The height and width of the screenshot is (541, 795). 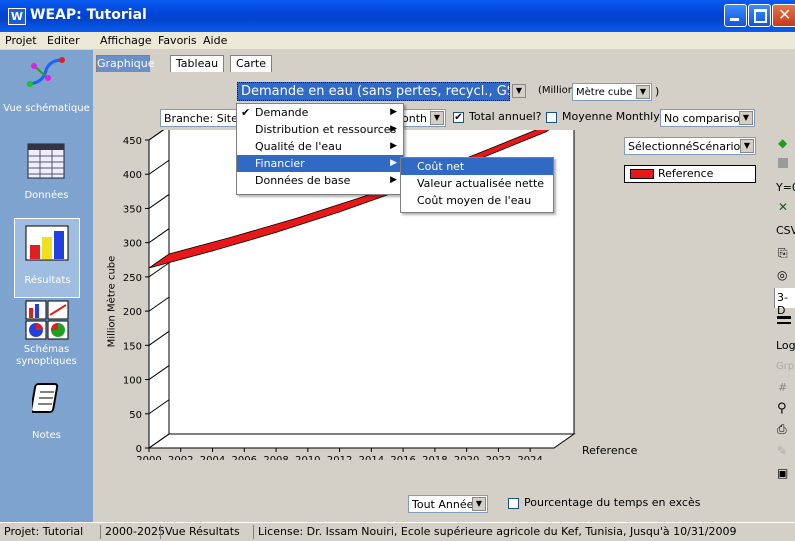 What do you see at coordinates (783, 207) in the screenshot?
I see `stack-icon: ✕` at bounding box center [783, 207].